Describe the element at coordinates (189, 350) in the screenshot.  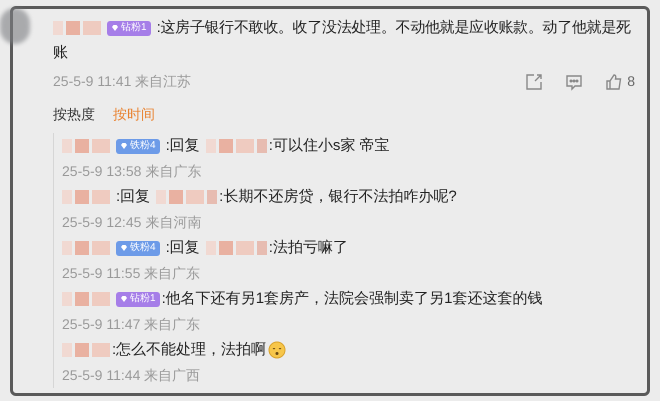
I see `reply-text: :怎么不能处理，法拍啊` at that location.